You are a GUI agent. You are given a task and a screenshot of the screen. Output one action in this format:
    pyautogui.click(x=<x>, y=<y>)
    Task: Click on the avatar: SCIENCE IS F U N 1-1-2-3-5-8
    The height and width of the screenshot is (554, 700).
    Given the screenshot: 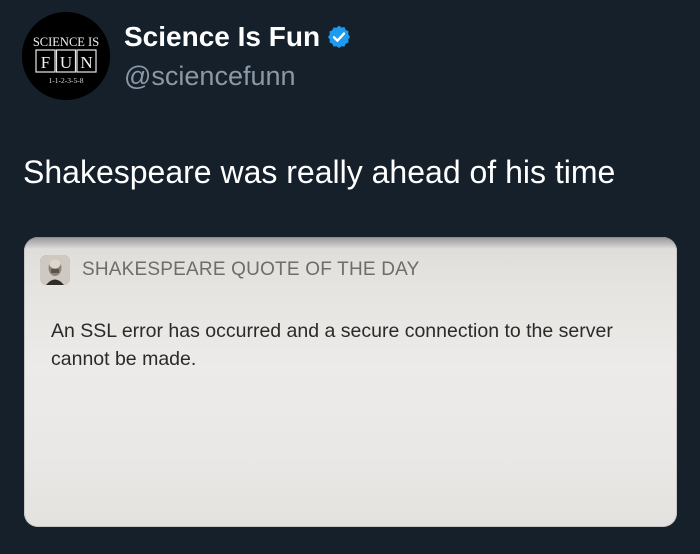 What is the action you would take?
    pyautogui.click(x=66, y=56)
    